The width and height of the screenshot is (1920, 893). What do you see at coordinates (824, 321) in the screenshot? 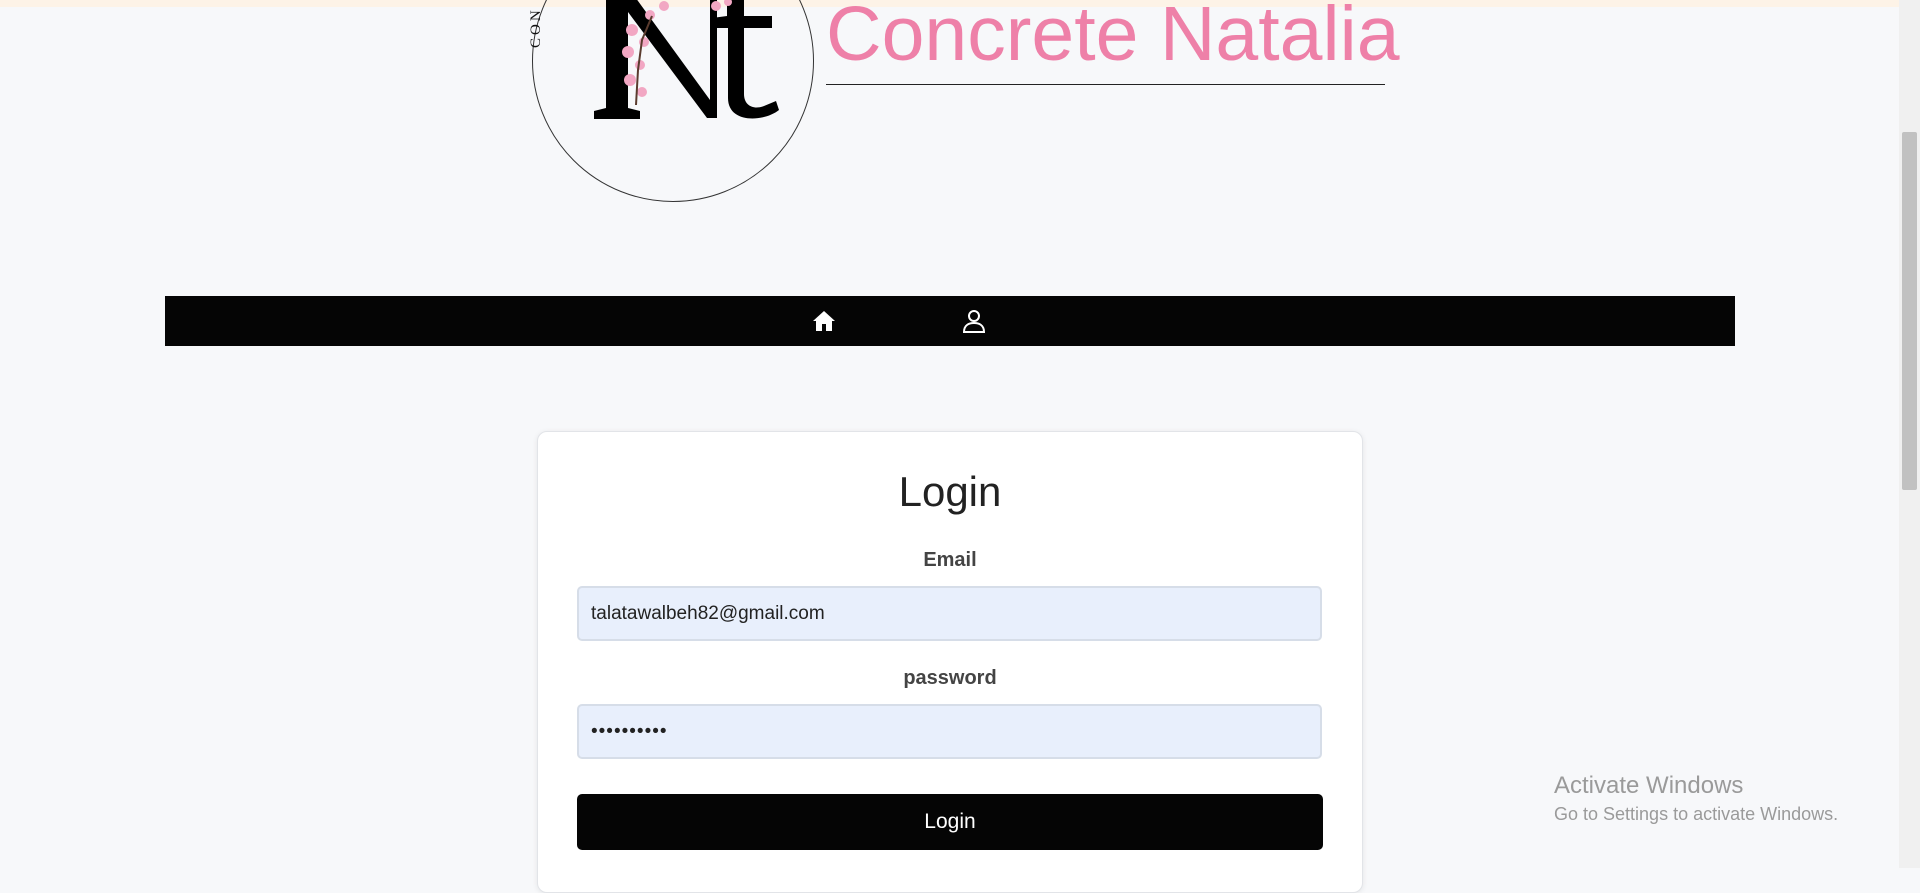
I see `home-icon` at bounding box center [824, 321].